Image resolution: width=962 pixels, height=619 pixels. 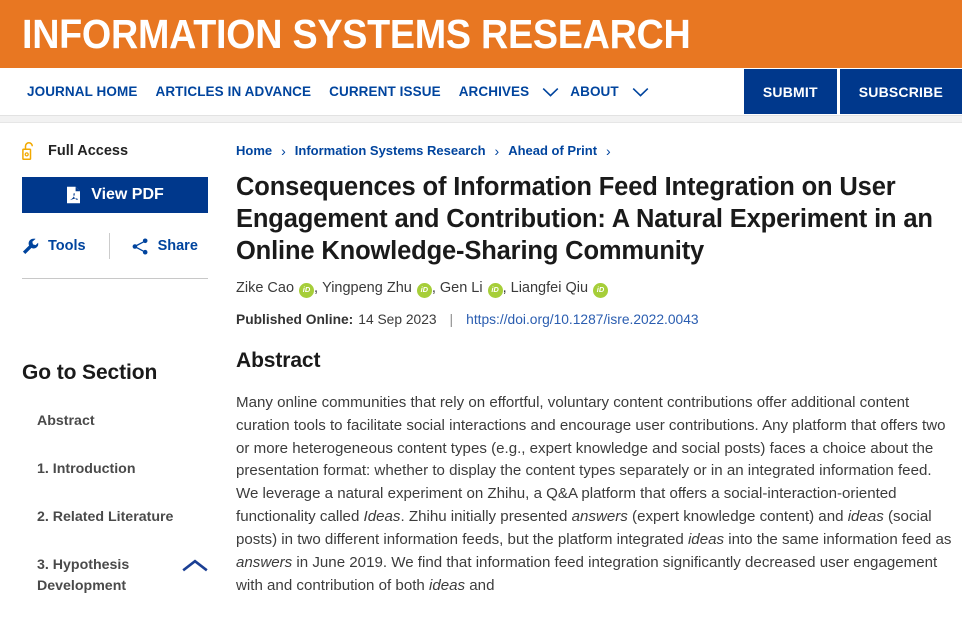 What do you see at coordinates (549, 288) in the screenshot?
I see `author-name: Liangfei Qiu` at bounding box center [549, 288].